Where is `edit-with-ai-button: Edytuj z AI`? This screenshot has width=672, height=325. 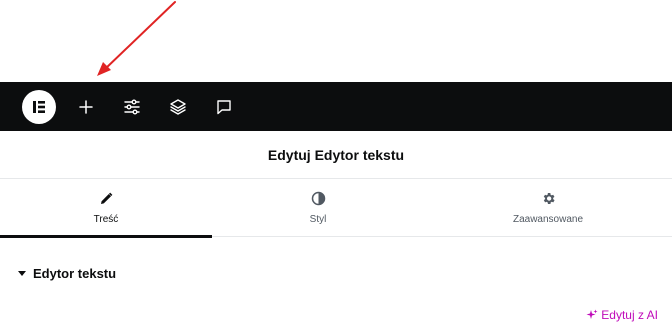
edit-with-ai-button: Edytuj z AI is located at coordinates (622, 315).